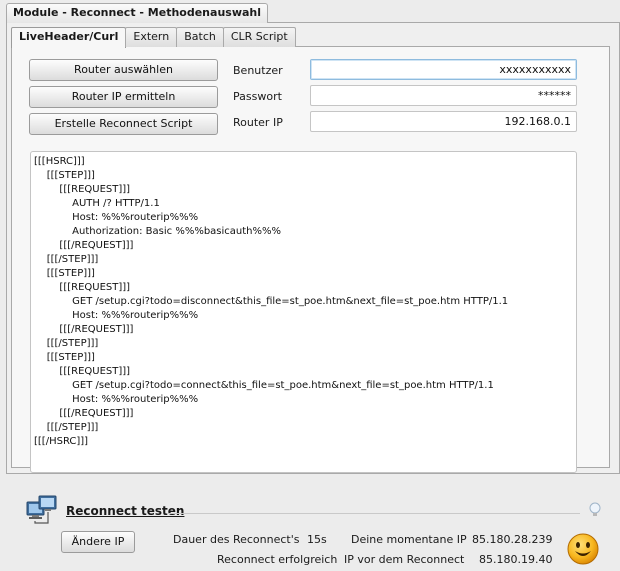  What do you see at coordinates (443, 121) in the screenshot?
I see `router-ip-field: 192.168.0.1` at bounding box center [443, 121].